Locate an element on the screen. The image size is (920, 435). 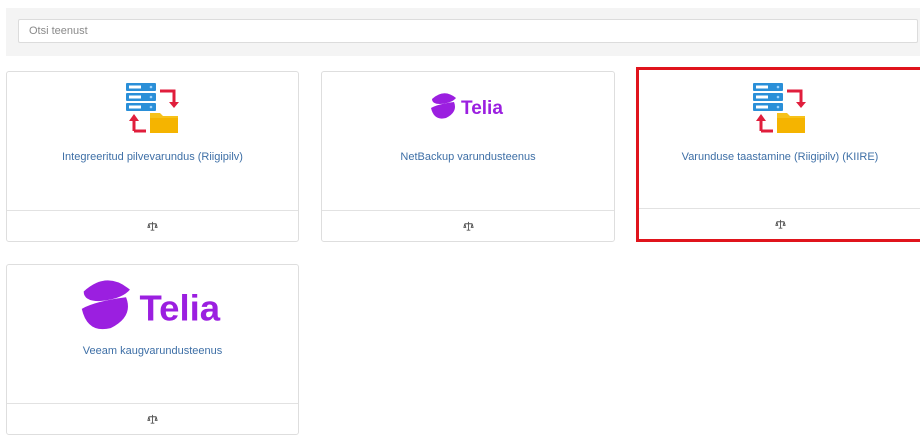
search-band is located at coordinates (463, 32).